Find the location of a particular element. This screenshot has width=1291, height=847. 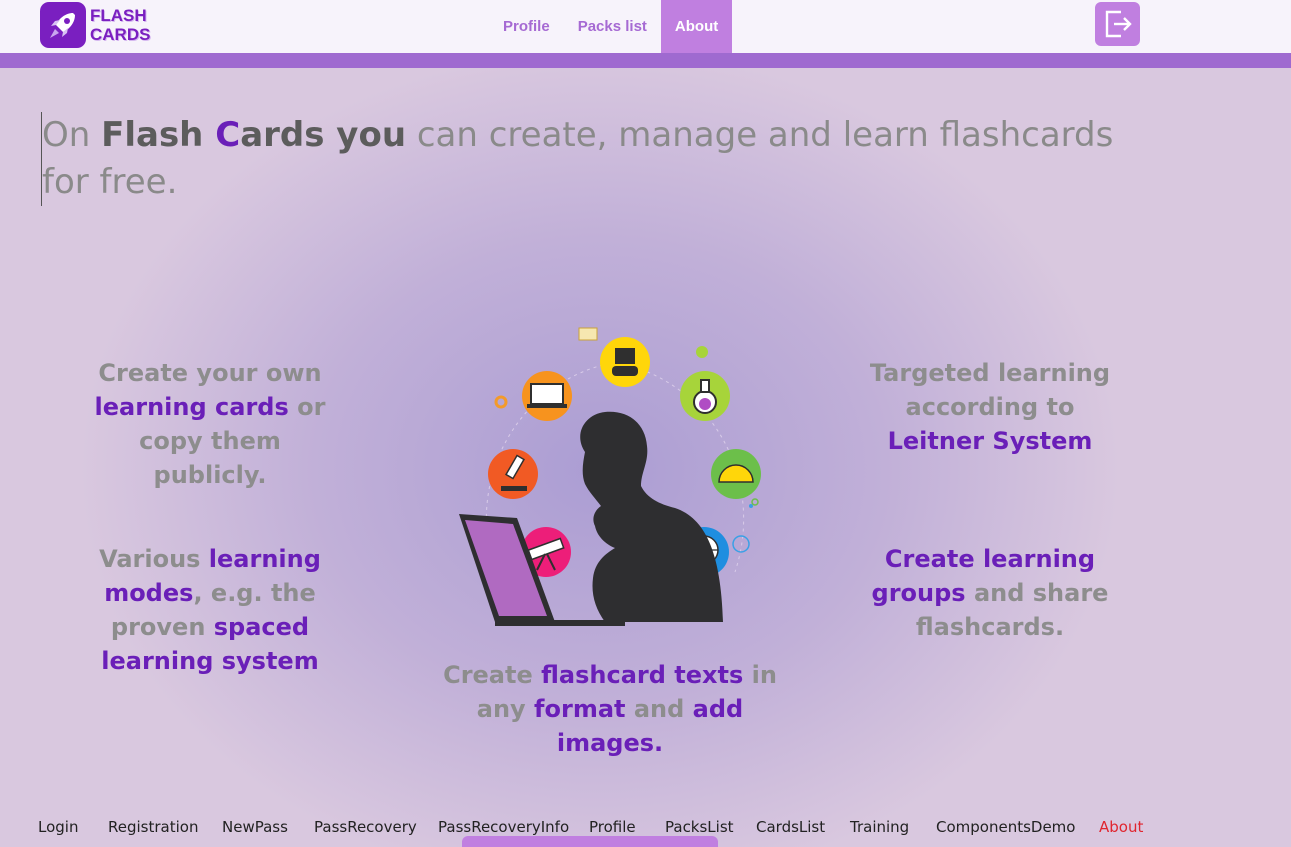

footer-scroll-tab is located at coordinates (590, 841).